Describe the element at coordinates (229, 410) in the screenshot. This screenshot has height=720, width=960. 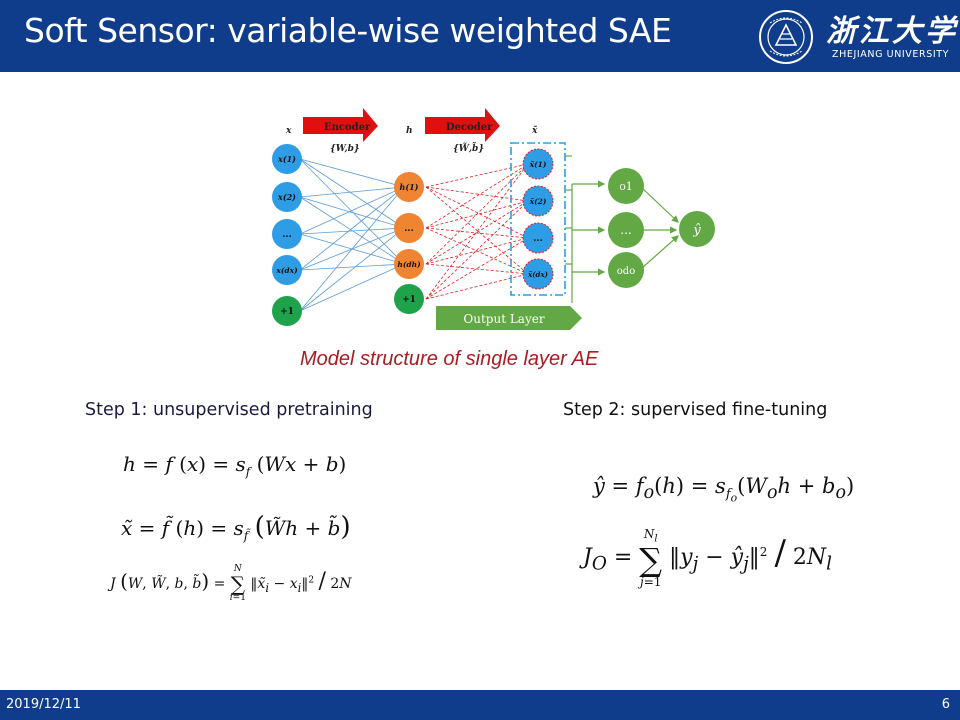
I see `step1-heading: Step 1: unsupervised pretraining` at that location.